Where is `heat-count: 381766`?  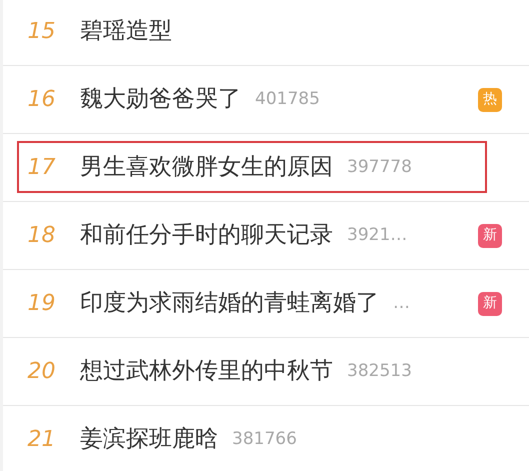 heat-count: 381766 is located at coordinates (264, 439).